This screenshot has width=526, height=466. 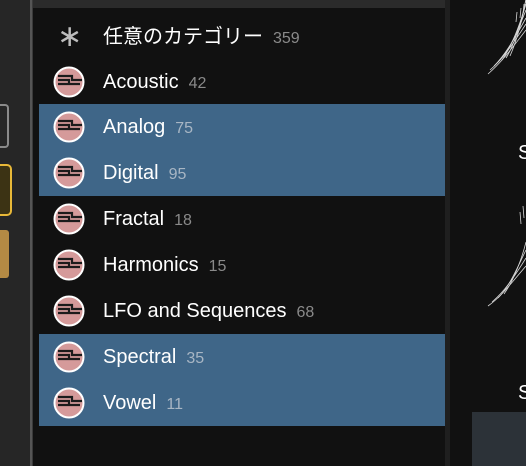 I want to click on category-count: 75, so click(x=184, y=128).